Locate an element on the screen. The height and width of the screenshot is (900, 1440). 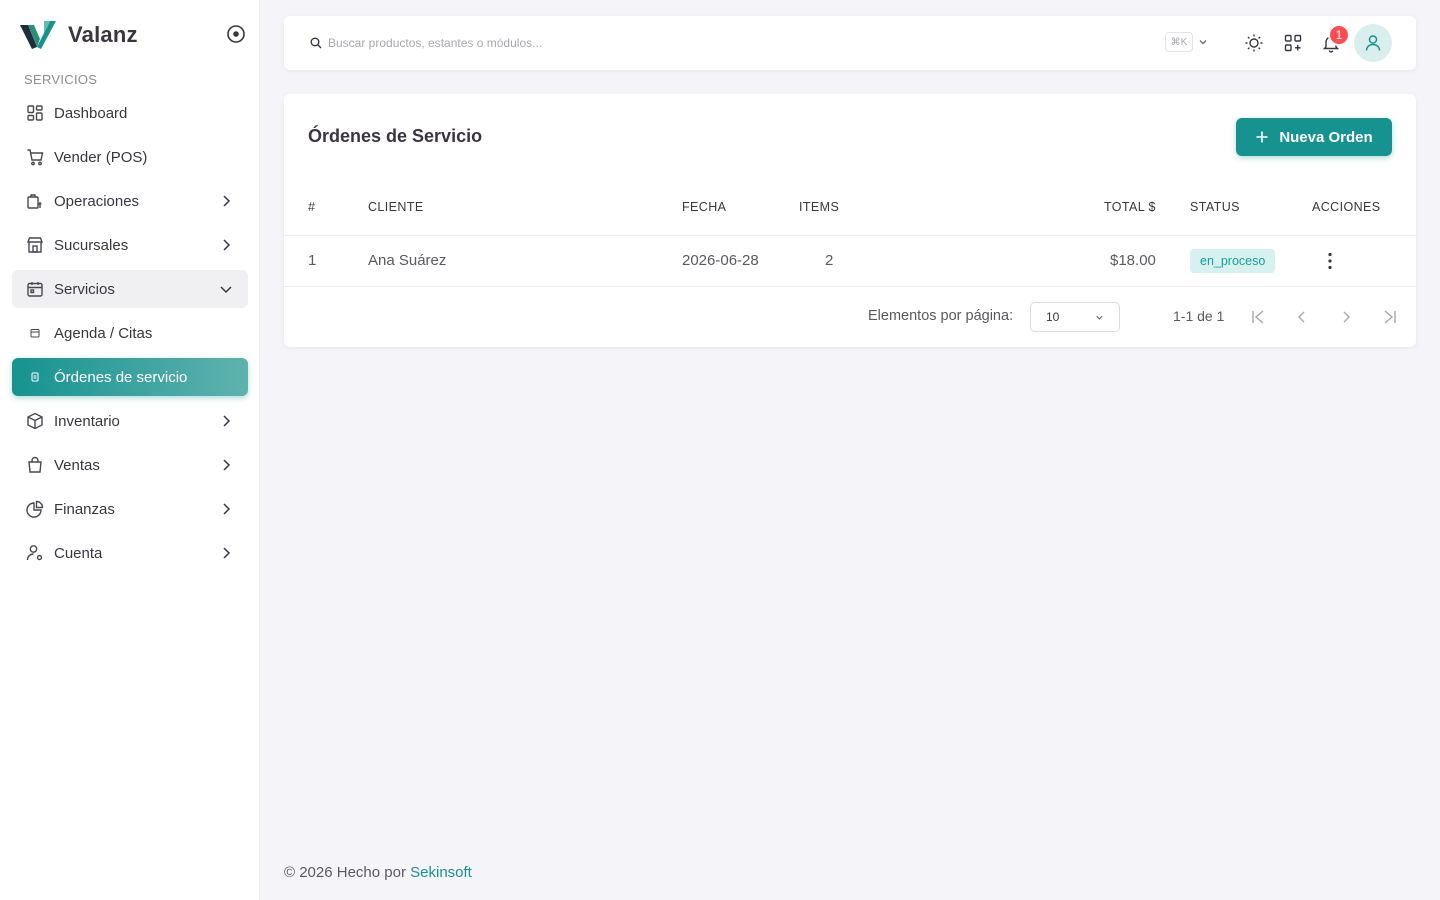
operations-icon is located at coordinates (35, 201).